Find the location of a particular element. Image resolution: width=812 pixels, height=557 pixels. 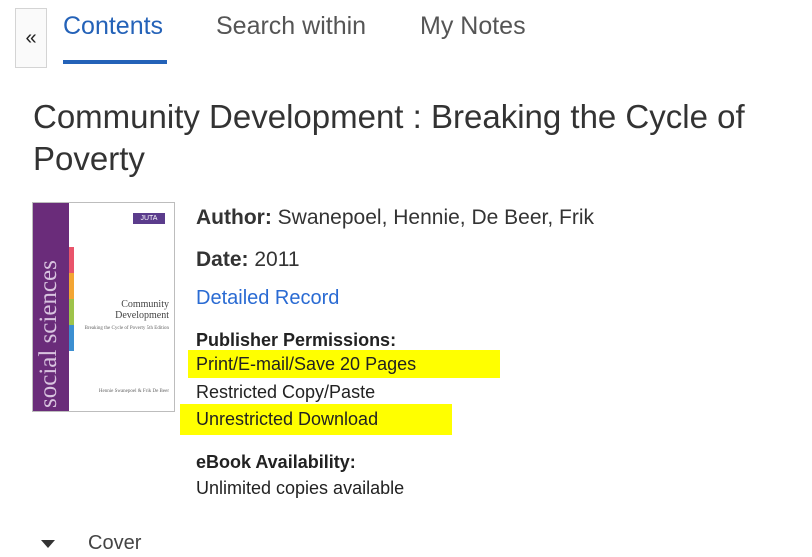

cover-title: Community Development is located at coordinates (142, 310).